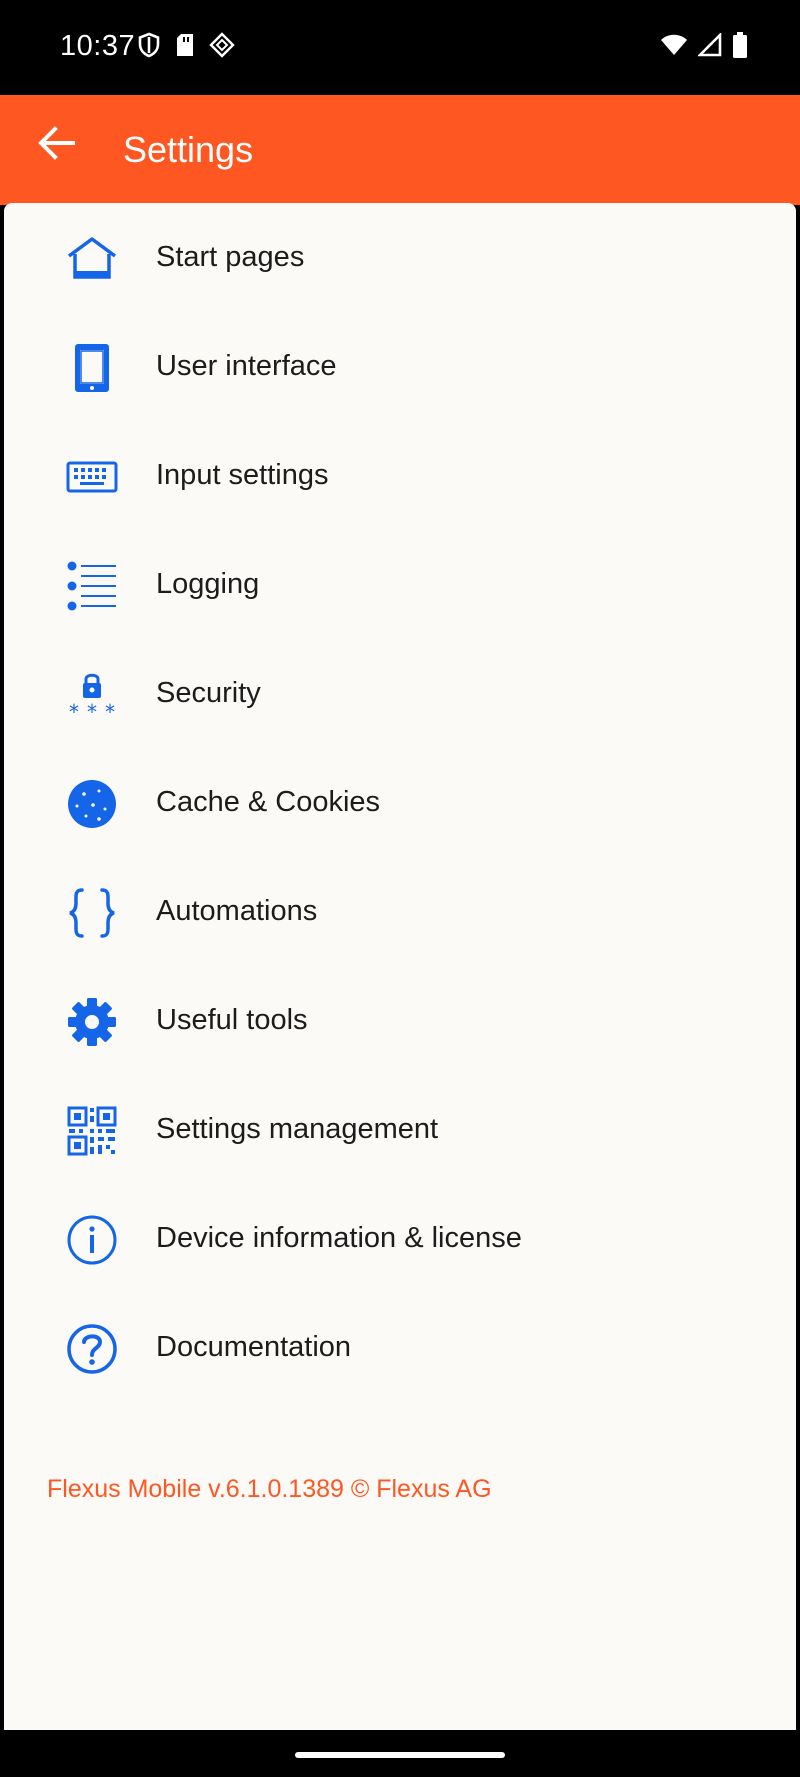  I want to click on menu-item-start-pages: Start pages, so click(400, 258).